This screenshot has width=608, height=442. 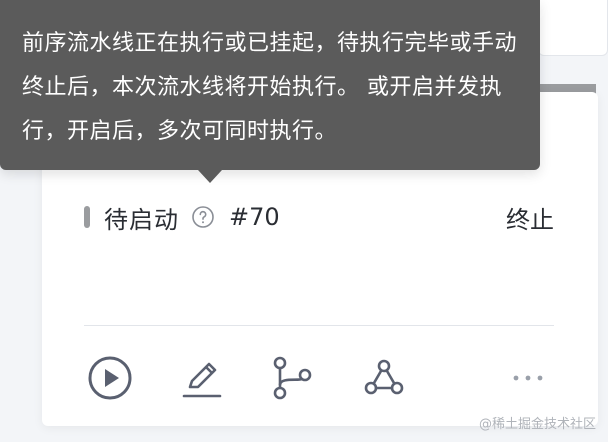 I want to click on status-label: 待启动, so click(x=141, y=219).